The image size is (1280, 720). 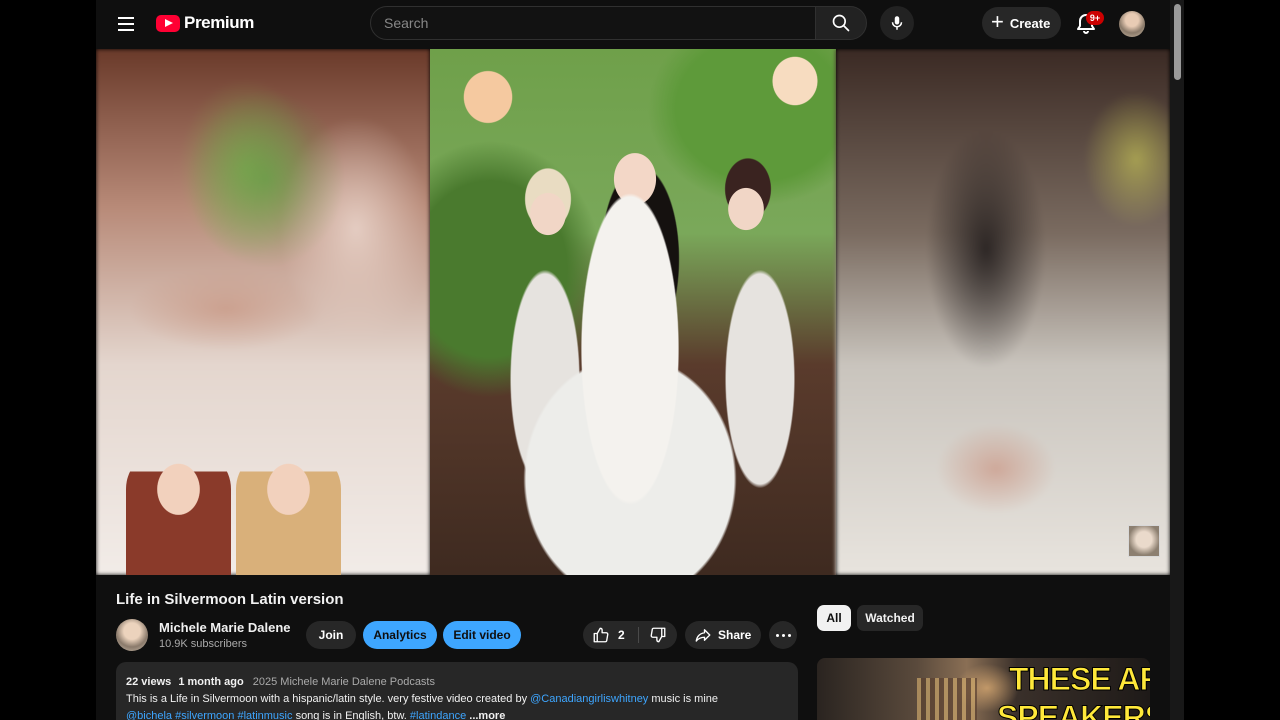 What do you see at coordinates (621, 635) in the screenshot?
I see `like-count: 2` at bounding box center [621, 635].